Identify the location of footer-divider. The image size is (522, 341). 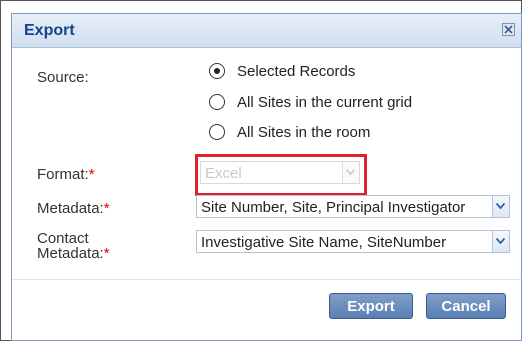
(266, 279).